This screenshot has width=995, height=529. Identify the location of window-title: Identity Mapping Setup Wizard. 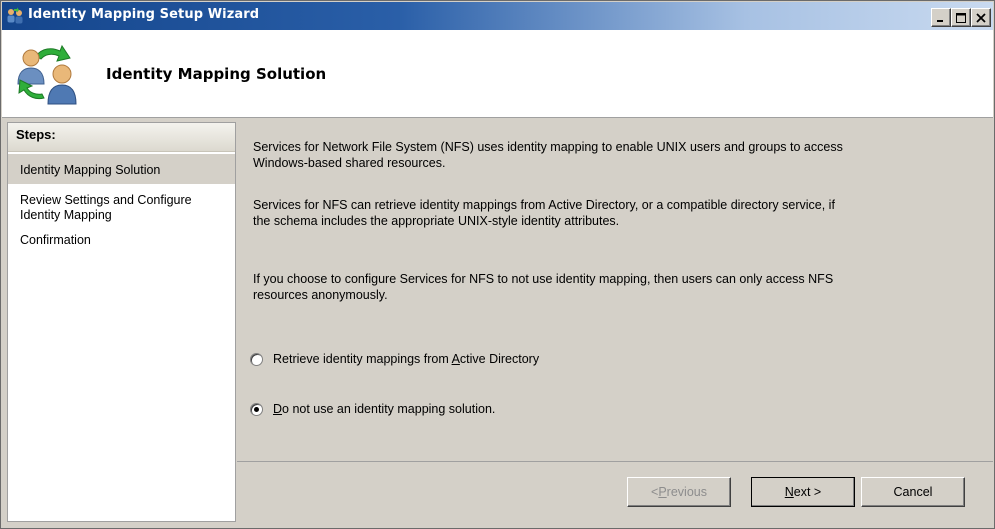
(144, 14).